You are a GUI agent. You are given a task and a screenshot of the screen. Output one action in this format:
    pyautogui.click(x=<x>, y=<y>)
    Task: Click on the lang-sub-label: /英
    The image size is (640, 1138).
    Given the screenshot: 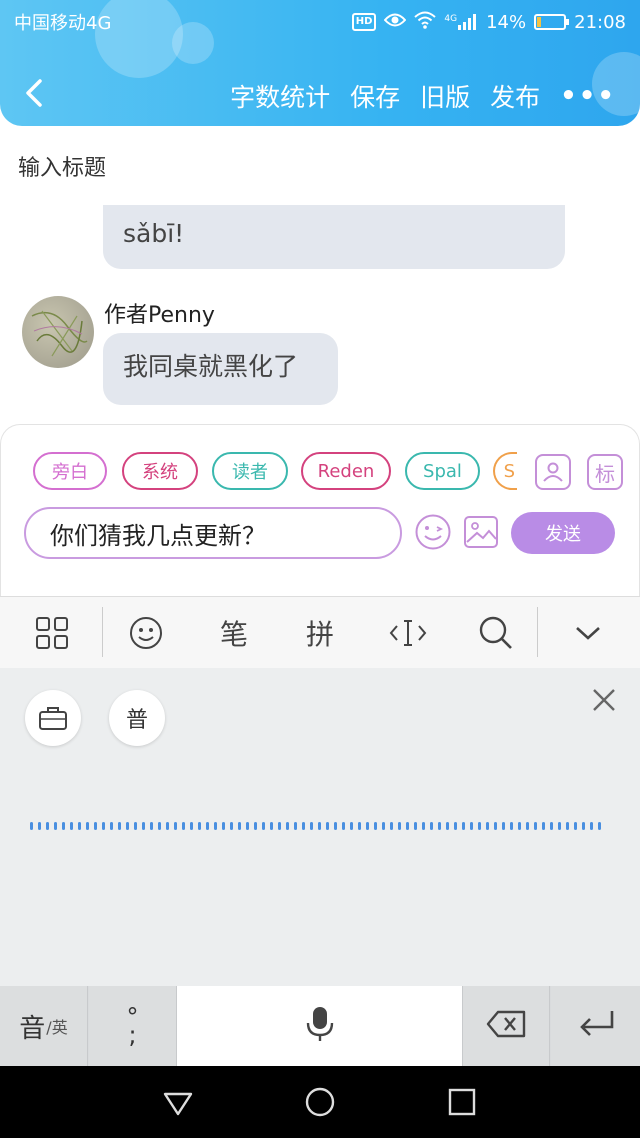 What is the action you would take?
    pyautogui.click(x=57, y=1027)
    